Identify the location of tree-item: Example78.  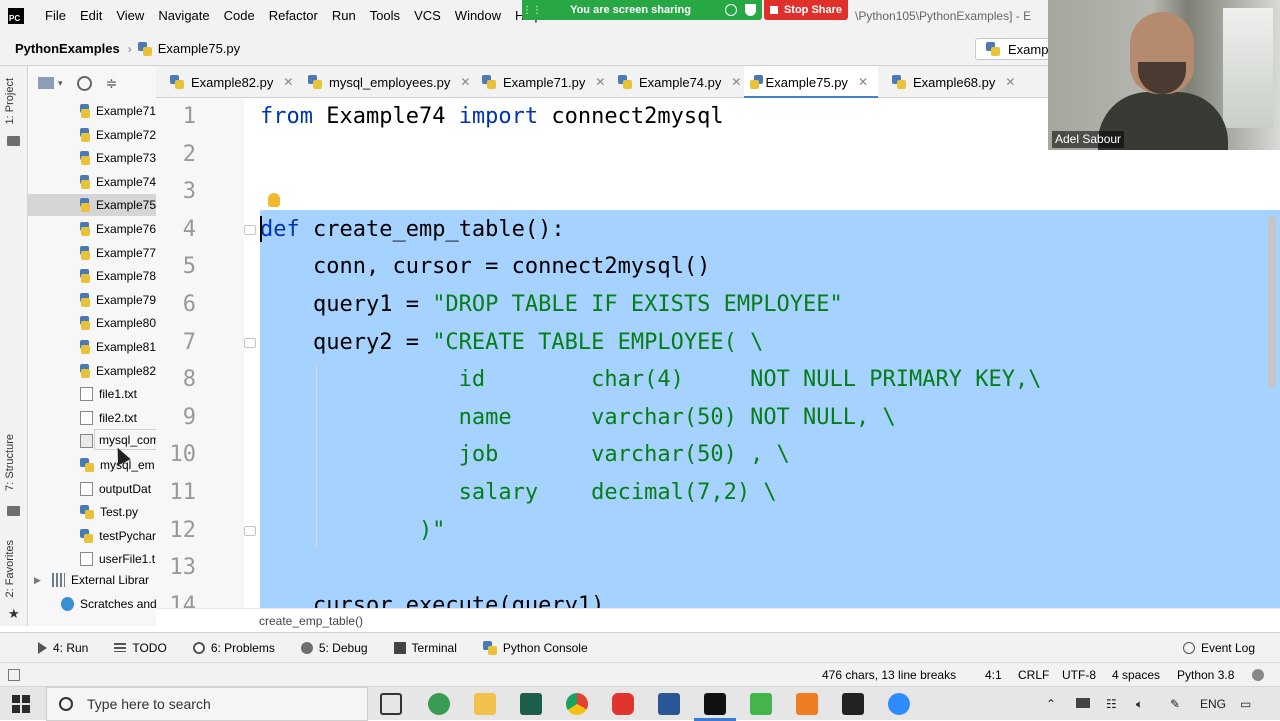
(92, 276).